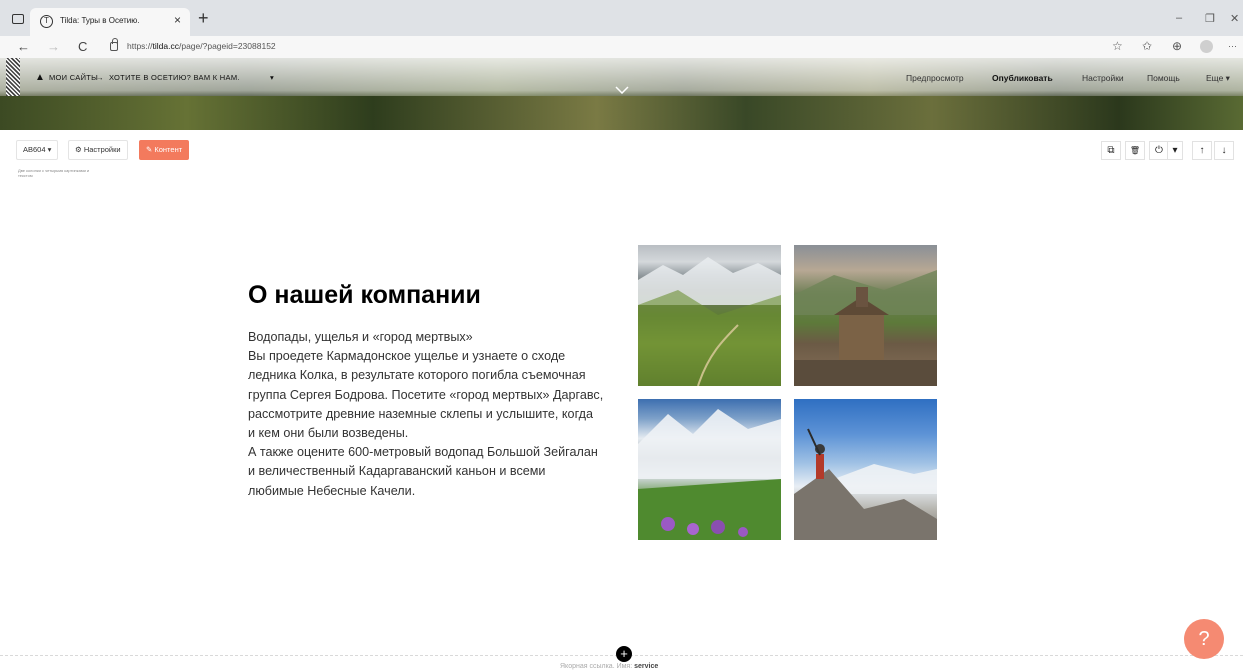  Describe the element at coordinates (23, 47) in the screenshot. I see `back-button: ←` at that location.